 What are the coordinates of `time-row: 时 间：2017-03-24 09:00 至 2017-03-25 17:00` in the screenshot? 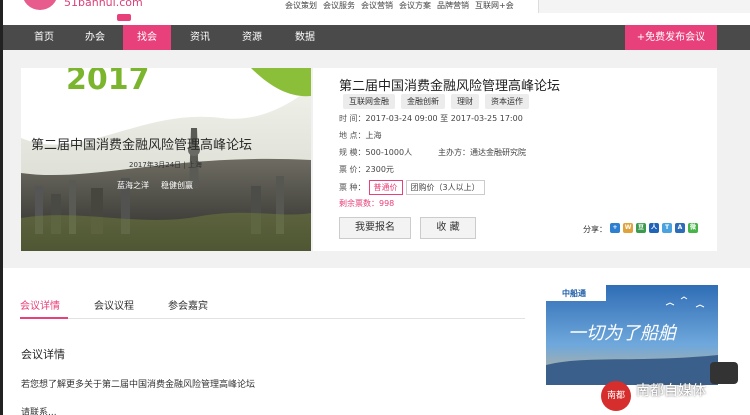 It's located at (431, 118).